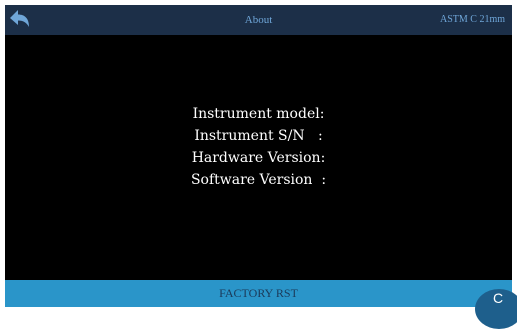 The image size is (517, 329). I want to click on factory-reset-button: FACTORY RST, so click(258, 293).